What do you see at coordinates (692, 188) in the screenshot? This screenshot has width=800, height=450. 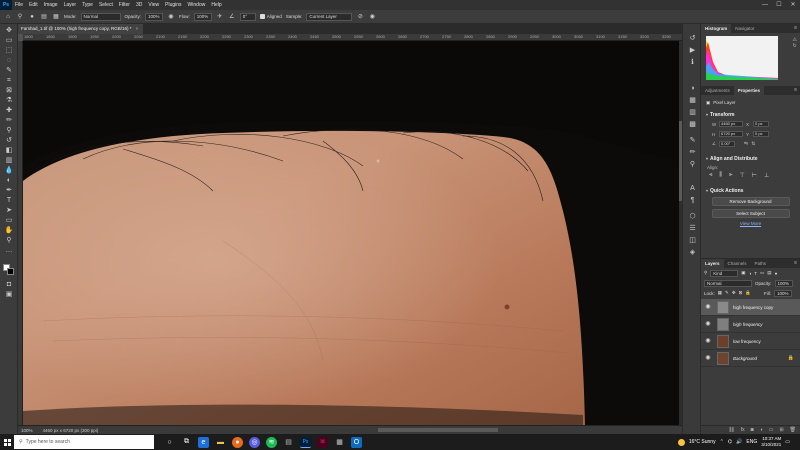 I see `character-icon: A` at bounding box center [692, 188].